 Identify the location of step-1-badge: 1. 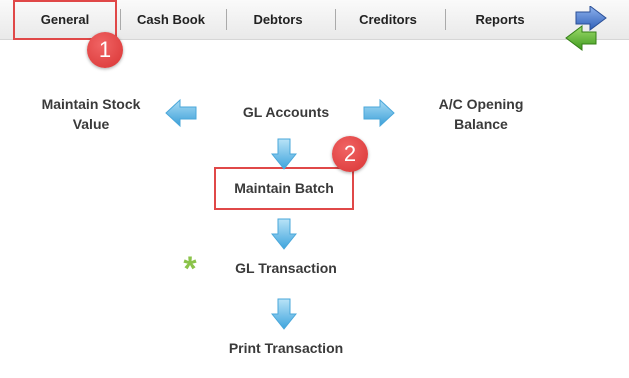
(105, 50).